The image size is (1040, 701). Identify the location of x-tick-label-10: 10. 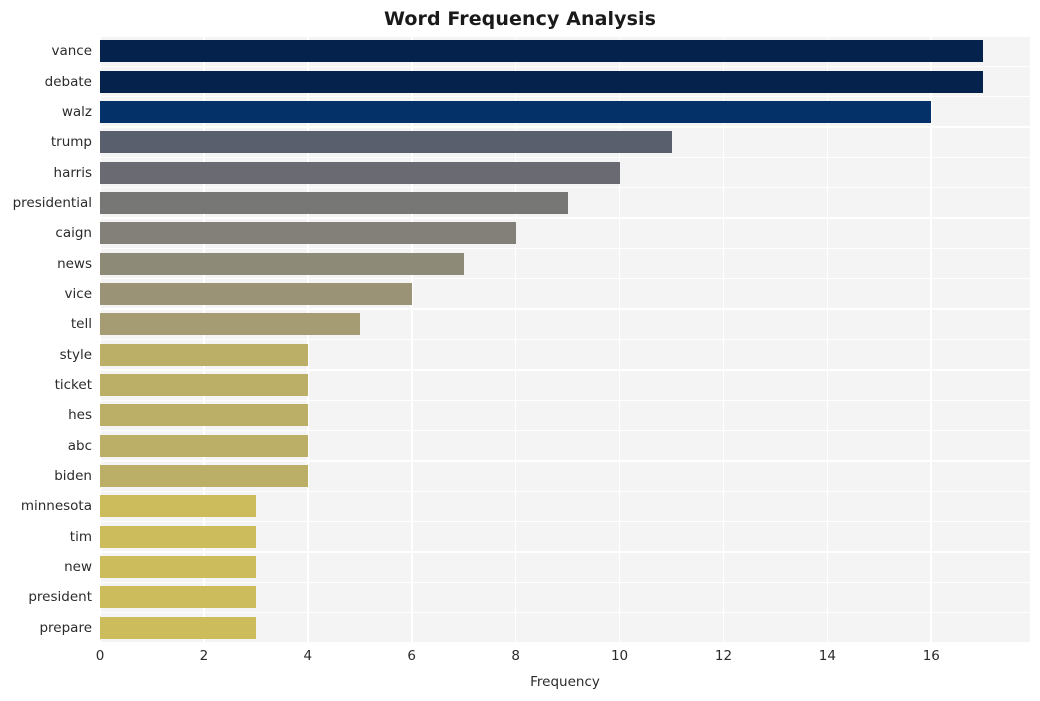
(619, 656).